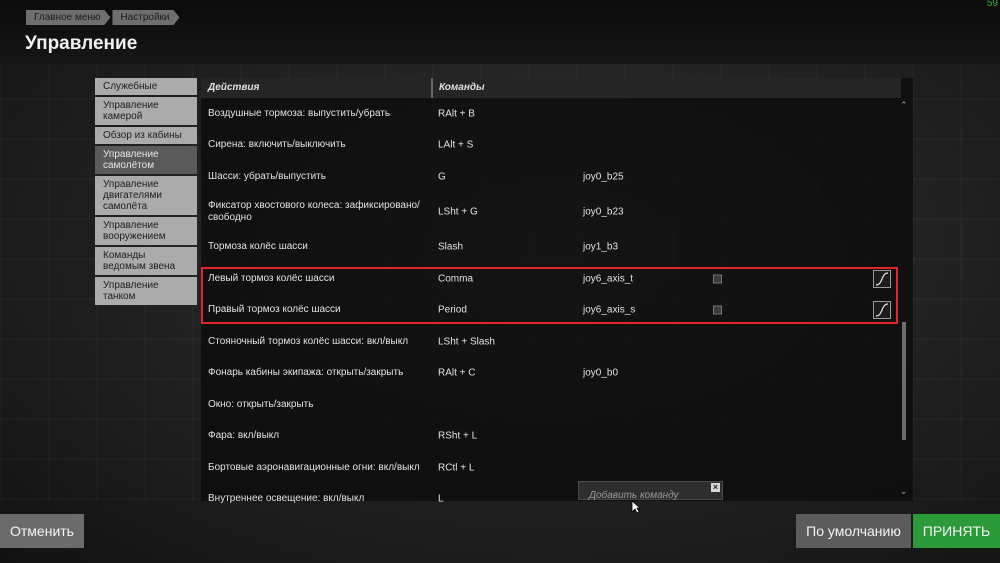 Image resolution: width=1000 pixels, height=563 pixels. Describe the element at coordinates (452, 310) in the screenshot. I see `primary-command: Period` at that location.